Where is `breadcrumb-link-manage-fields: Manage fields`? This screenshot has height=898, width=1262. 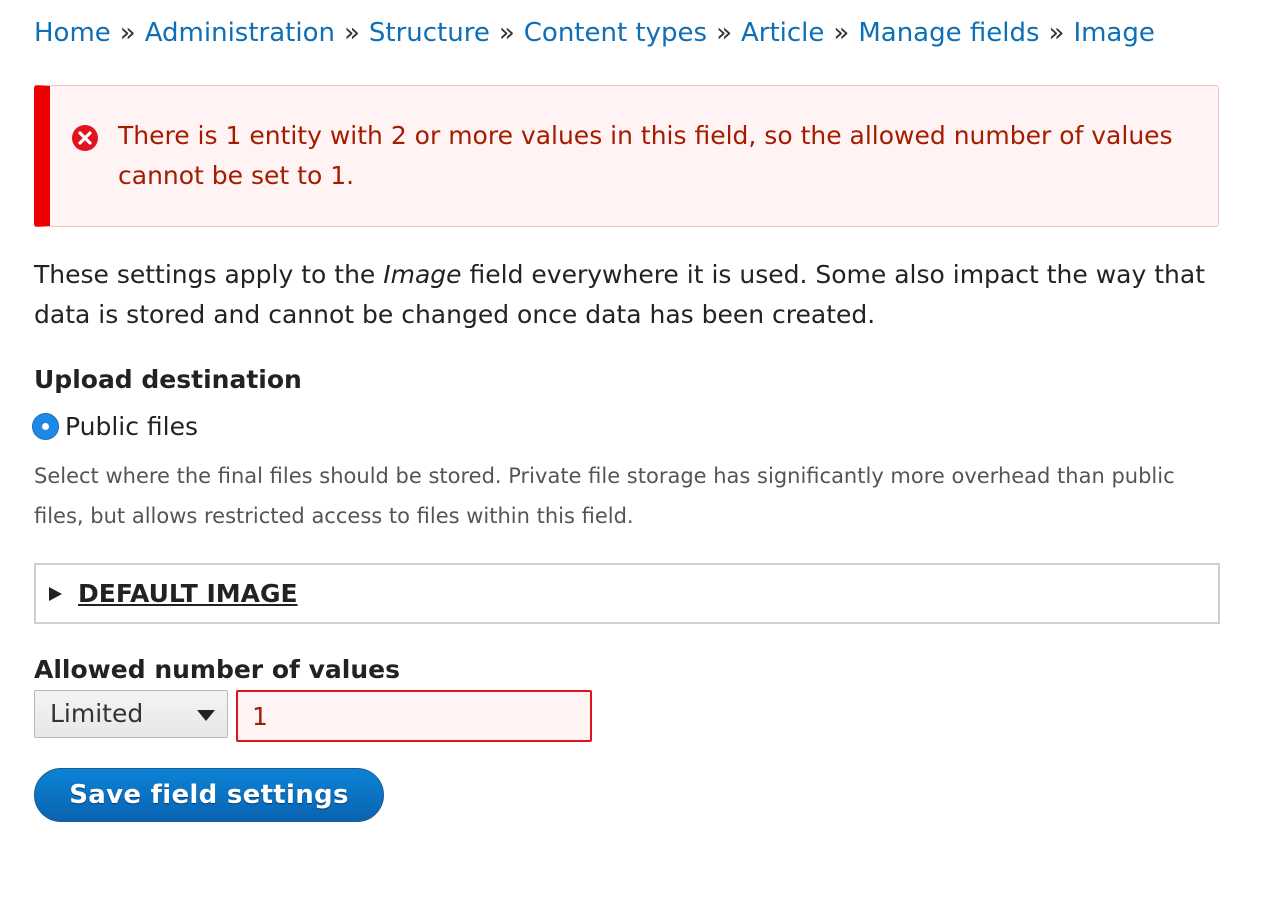 breadcrumb-link-manage-fields: Manage fields is located at coordinates (948, 33).